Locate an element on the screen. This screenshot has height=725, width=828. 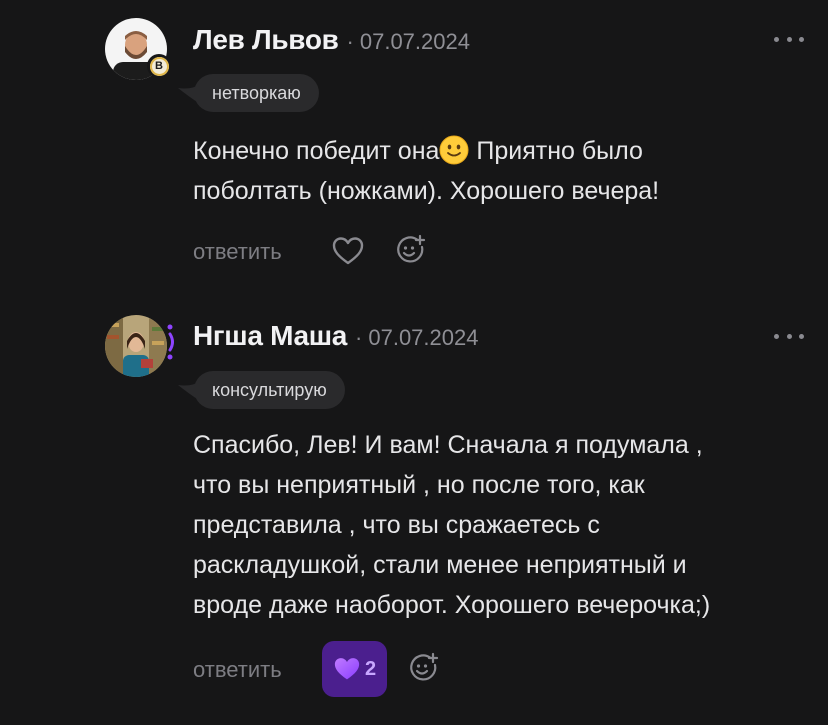
author-name: Нгша Маша is located at coordinates (270, 336).